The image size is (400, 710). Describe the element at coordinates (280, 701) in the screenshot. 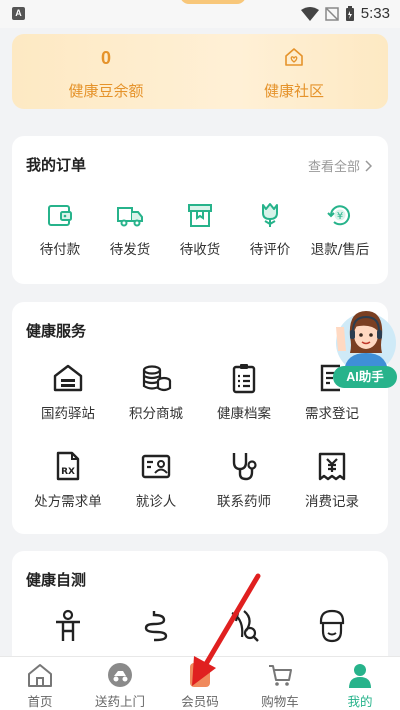

I see `tab-label: 购物车` at that location.